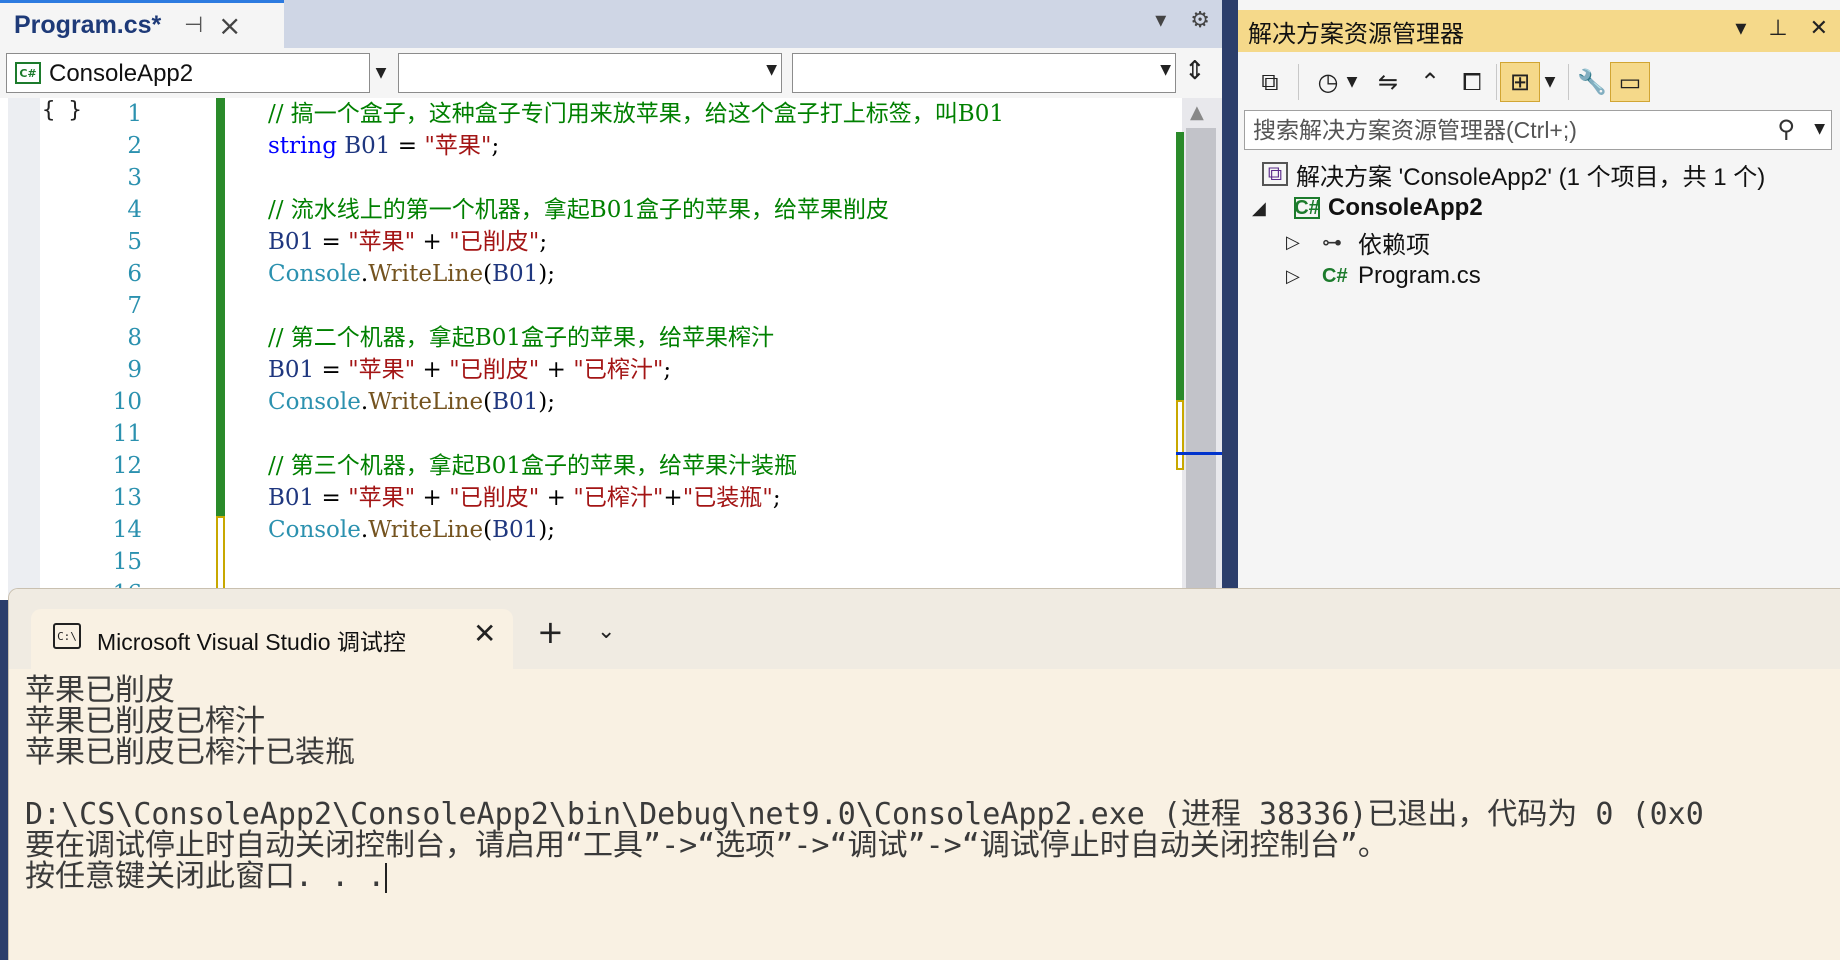 This screenshot has width=1840, height=960. Describe the element at coordinates (1270, 82) in the screenshot. I see `switch-views-icon: ⧉` at that location.